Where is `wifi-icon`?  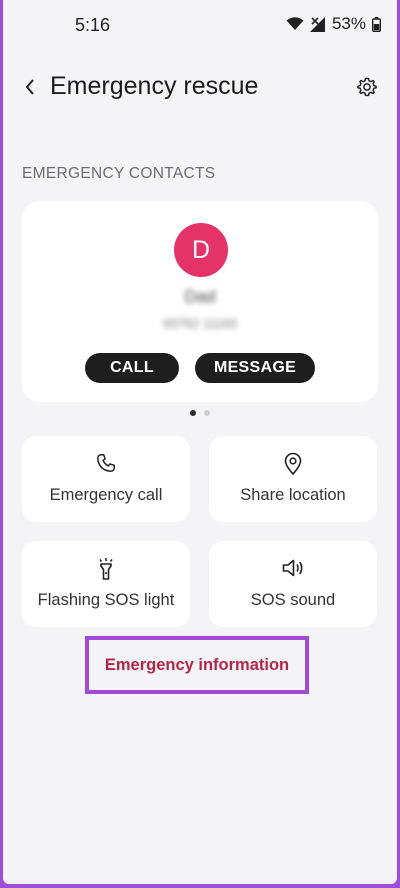 wifi-icon is located at coordinates (295, 24).